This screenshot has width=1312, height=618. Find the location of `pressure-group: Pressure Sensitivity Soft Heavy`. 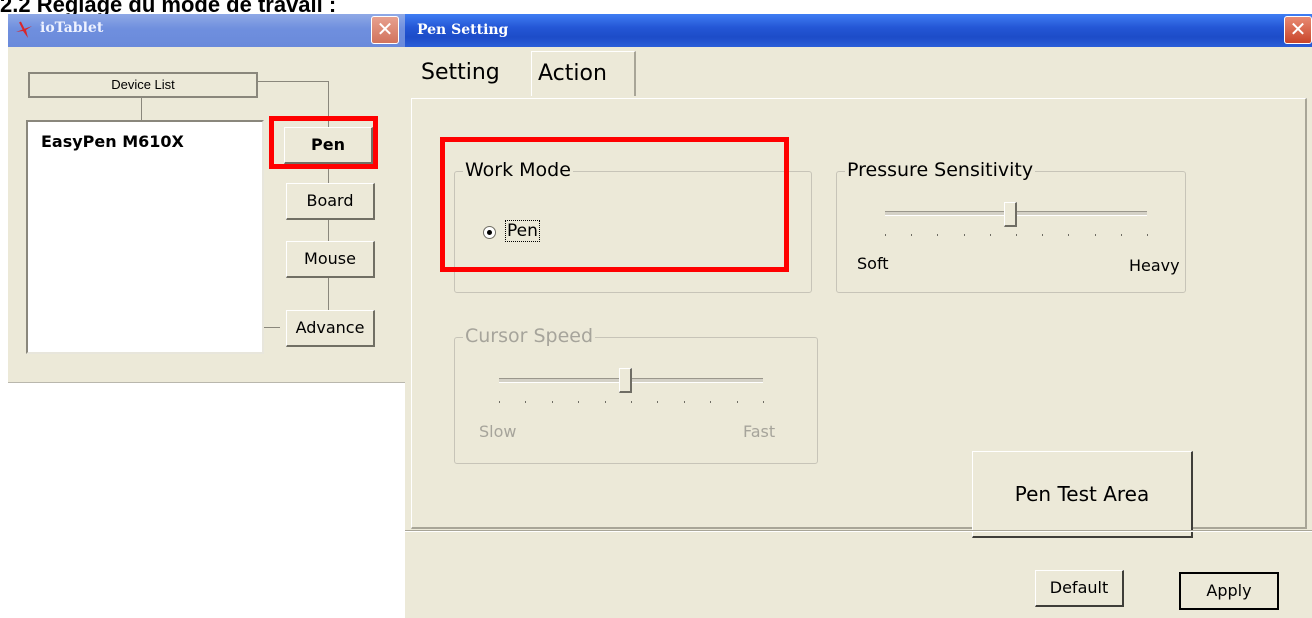

pressure-group: Pressure Sensitivity Soft Heavy is located at coordinates (1011, 226).